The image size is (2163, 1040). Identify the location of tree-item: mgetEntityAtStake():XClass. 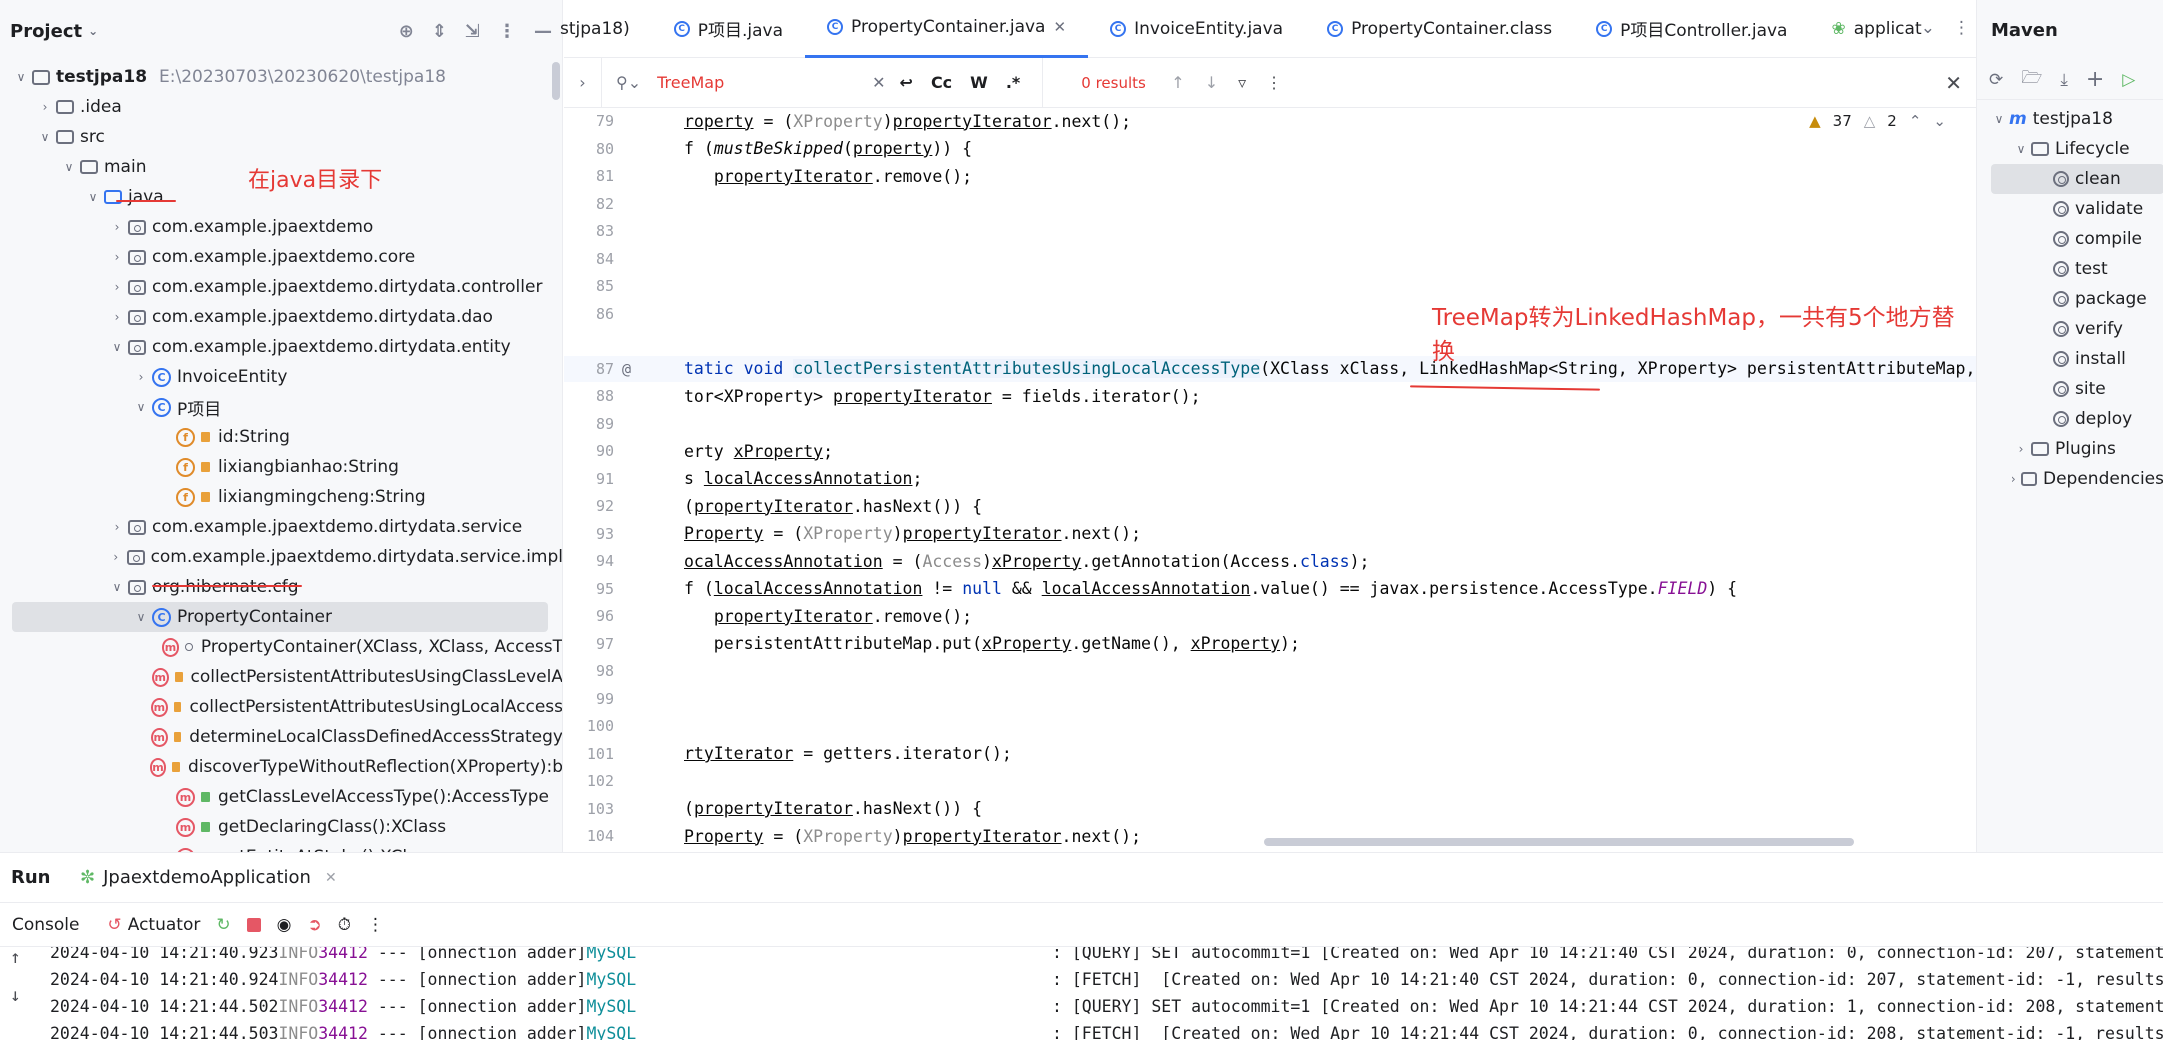
(281, 847).